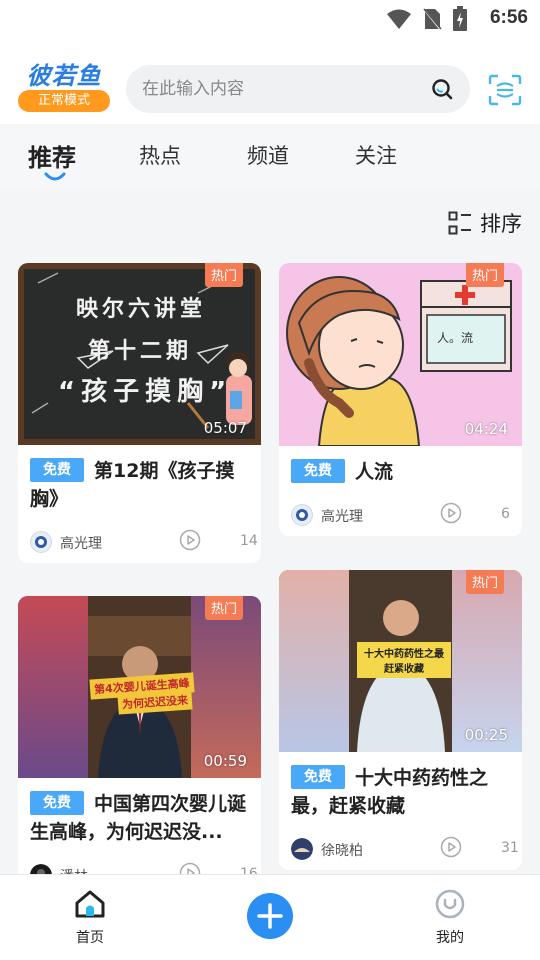 The height and width of the screenshot is (960, 540). I want to click on play-count: 14, so click(249, 541).